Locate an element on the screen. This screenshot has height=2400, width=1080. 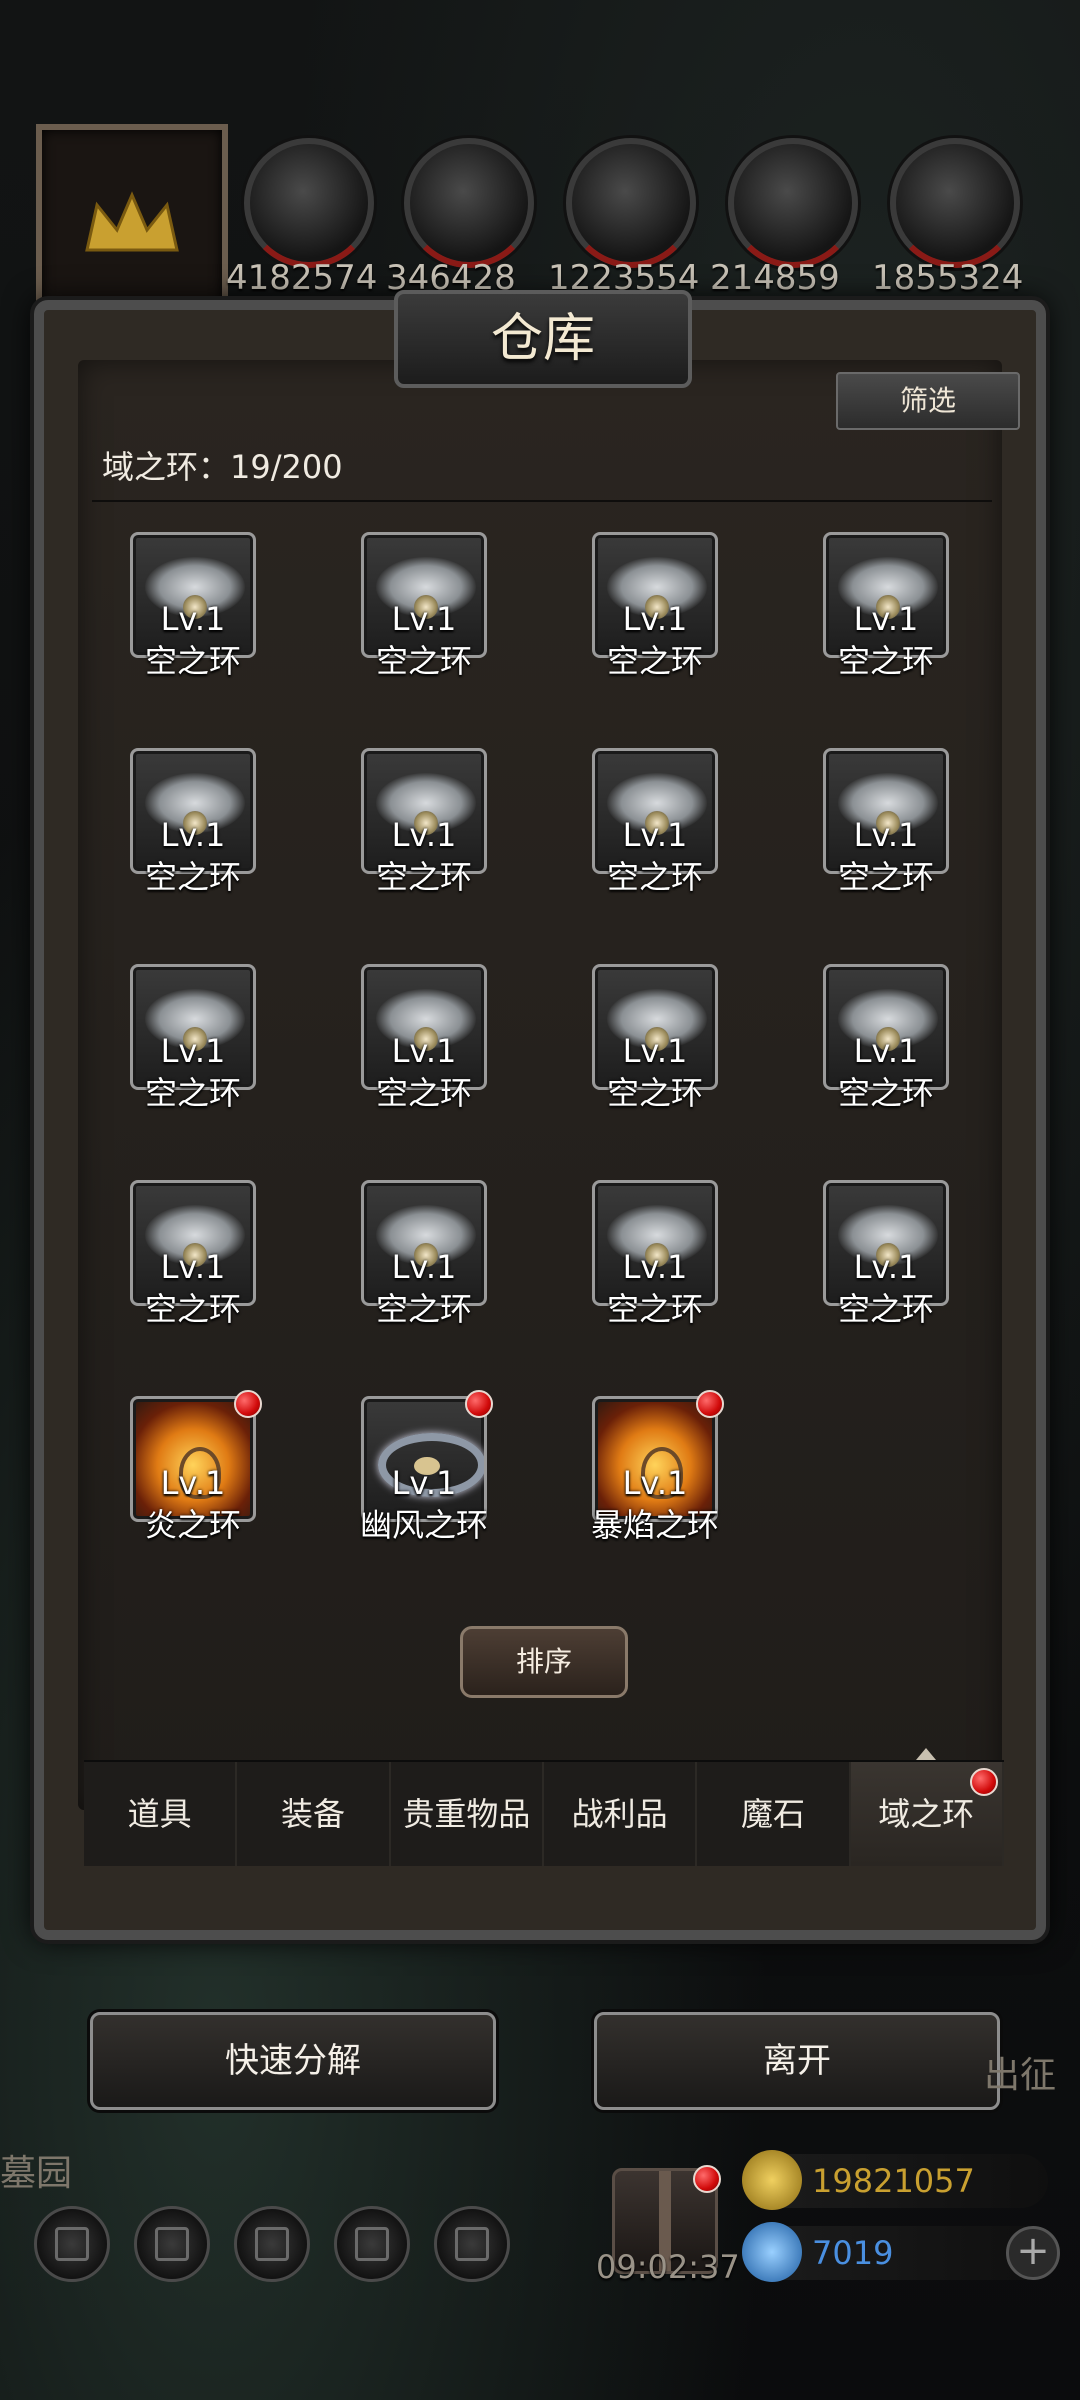
add-currency-button: + is located at coordinates (1033, 2253).